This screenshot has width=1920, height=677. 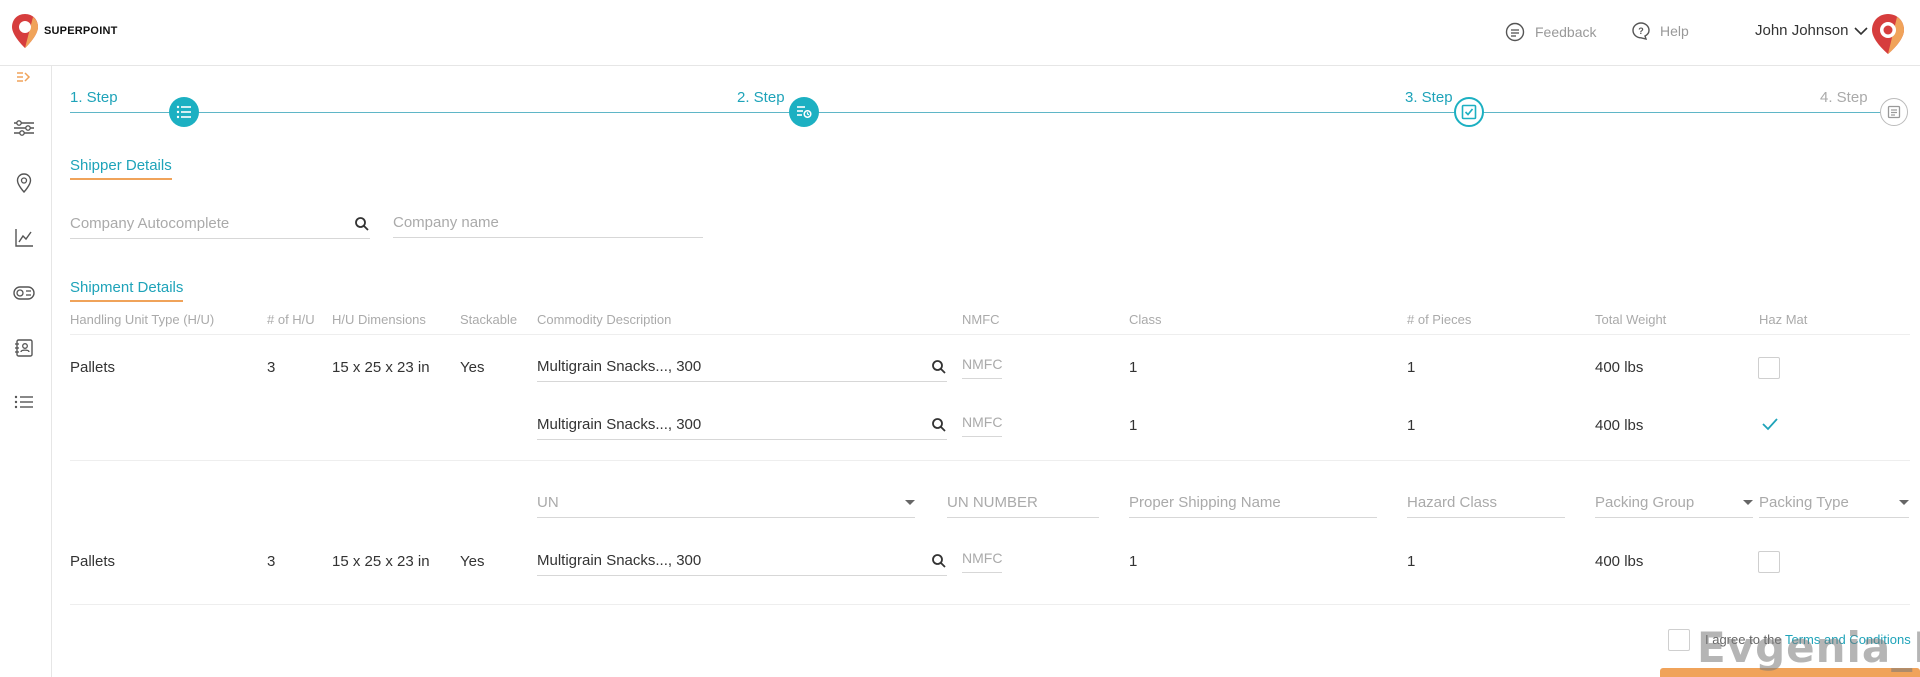 I want to click on row1-nmfc-input: NMFC, so click(x=982, y=364).